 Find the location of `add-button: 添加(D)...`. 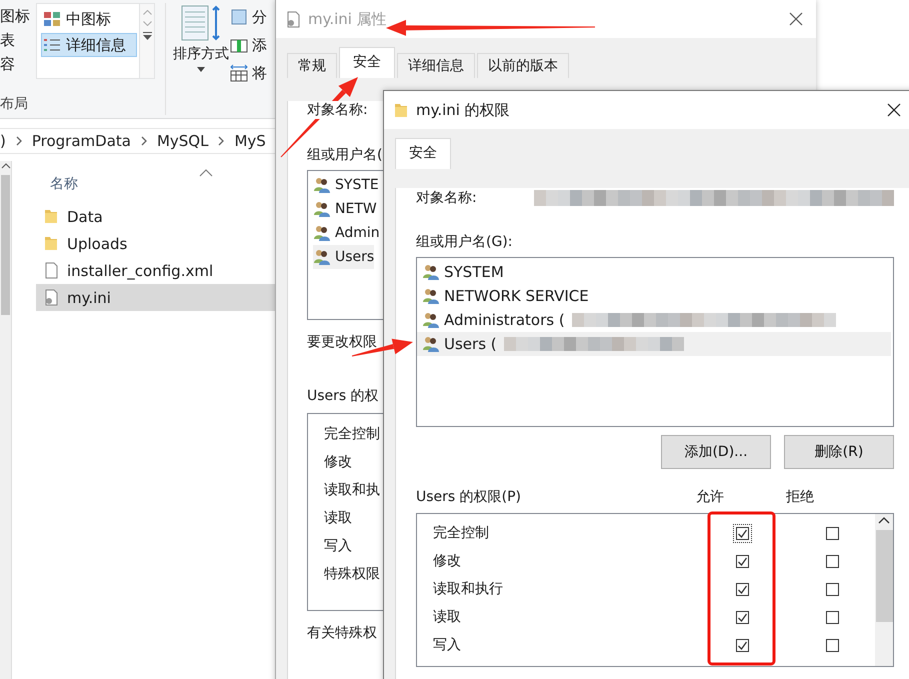

add-button: 添加(D)... is located at coordinates (716, 452).